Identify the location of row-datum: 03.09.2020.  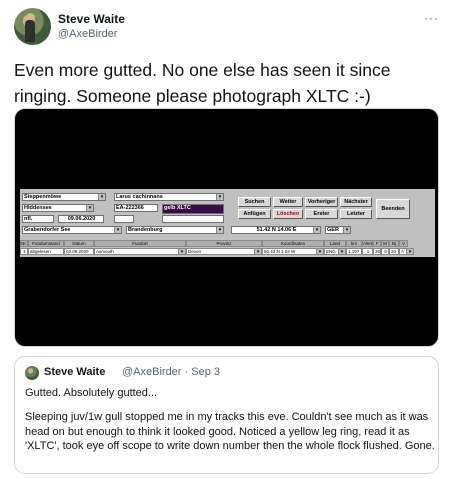
(79, 251).